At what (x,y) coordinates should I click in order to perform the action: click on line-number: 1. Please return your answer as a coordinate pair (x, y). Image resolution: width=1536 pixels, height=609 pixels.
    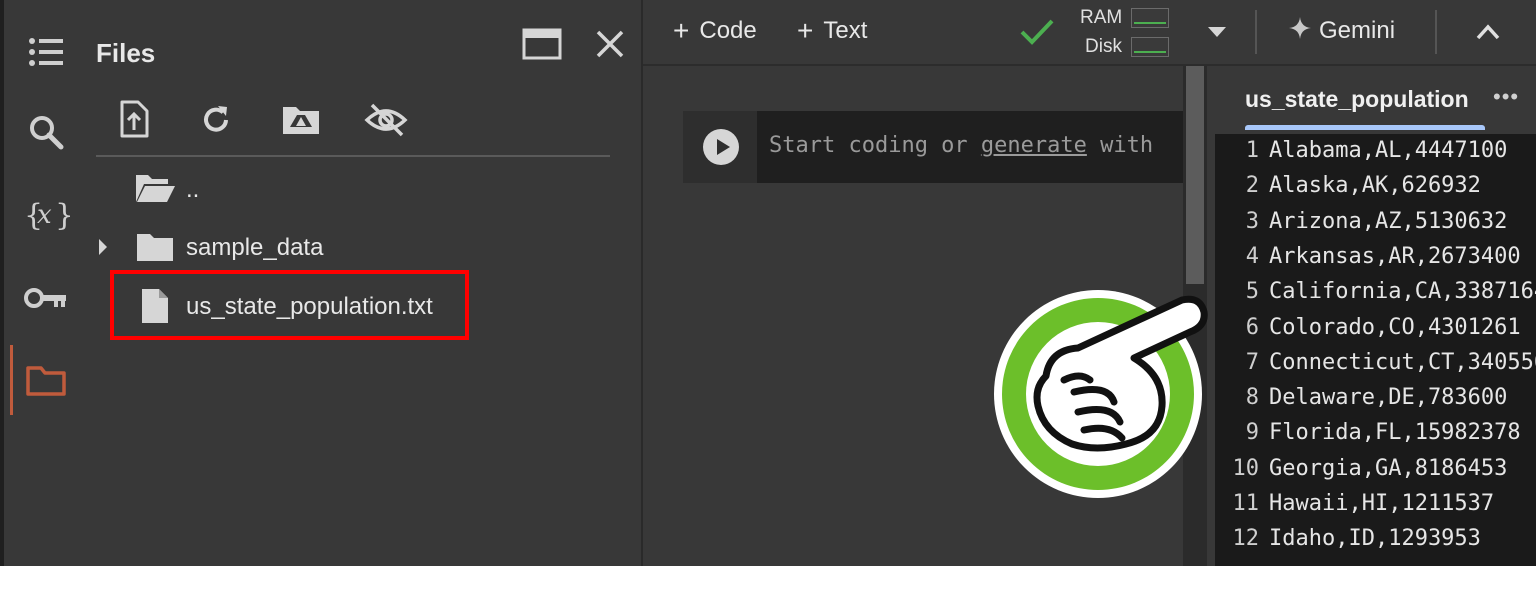
    Looking at the image, I should click on (1252, 150).